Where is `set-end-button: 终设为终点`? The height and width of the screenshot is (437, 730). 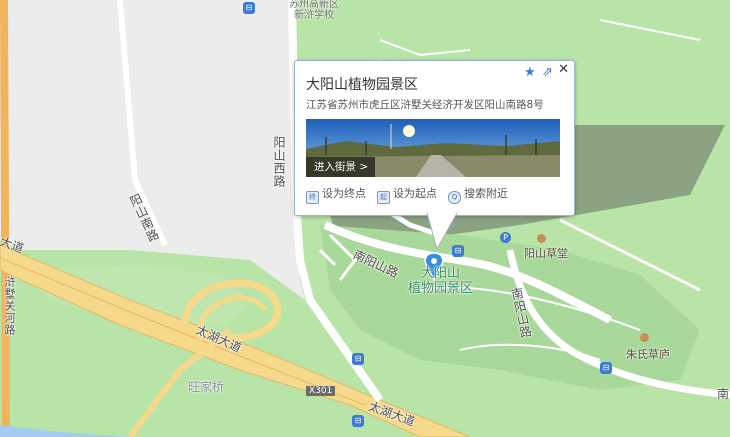 set-end-button: 终设为终点 is located at coordinates (336, 194).